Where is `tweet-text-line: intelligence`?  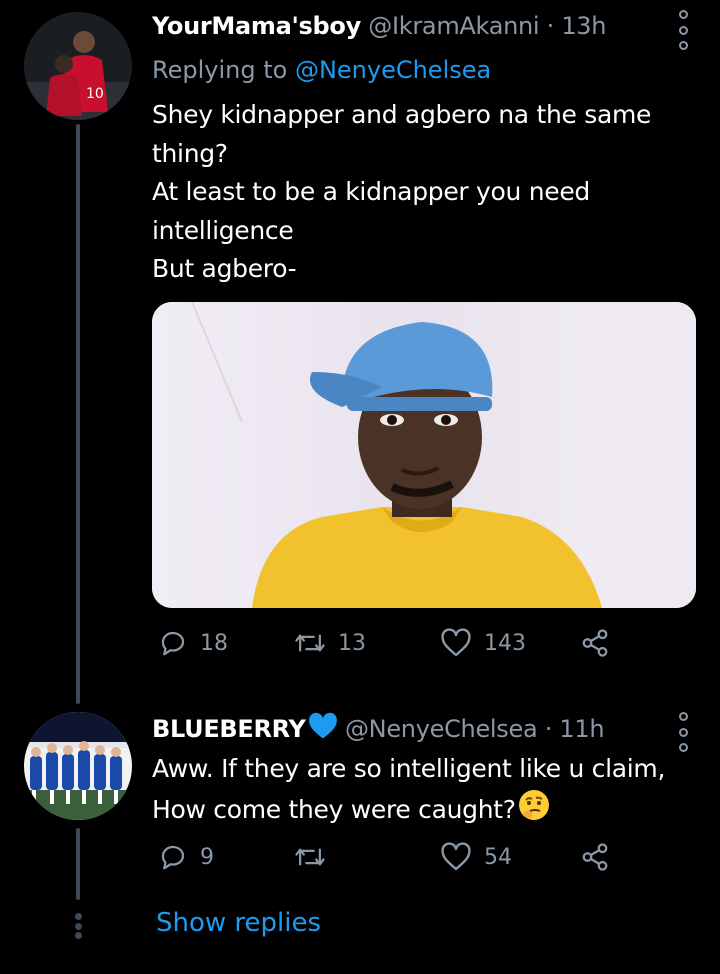
tweet-text-line: intelligence is located at coordinates (223, 230).